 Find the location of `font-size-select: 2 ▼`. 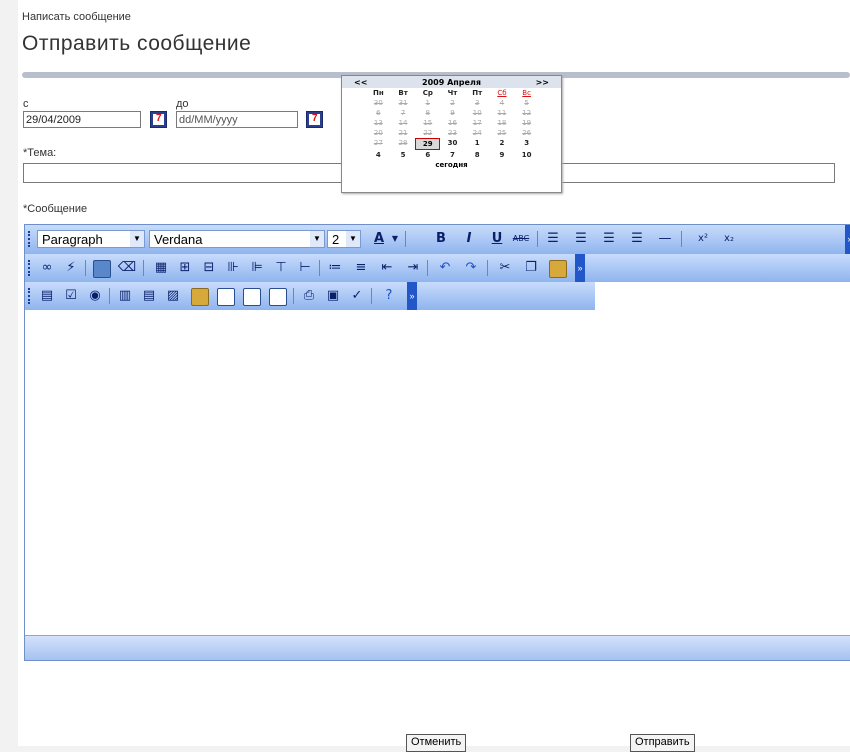

font-size-select: 2 ▼ is located at coordinates (344, 239).